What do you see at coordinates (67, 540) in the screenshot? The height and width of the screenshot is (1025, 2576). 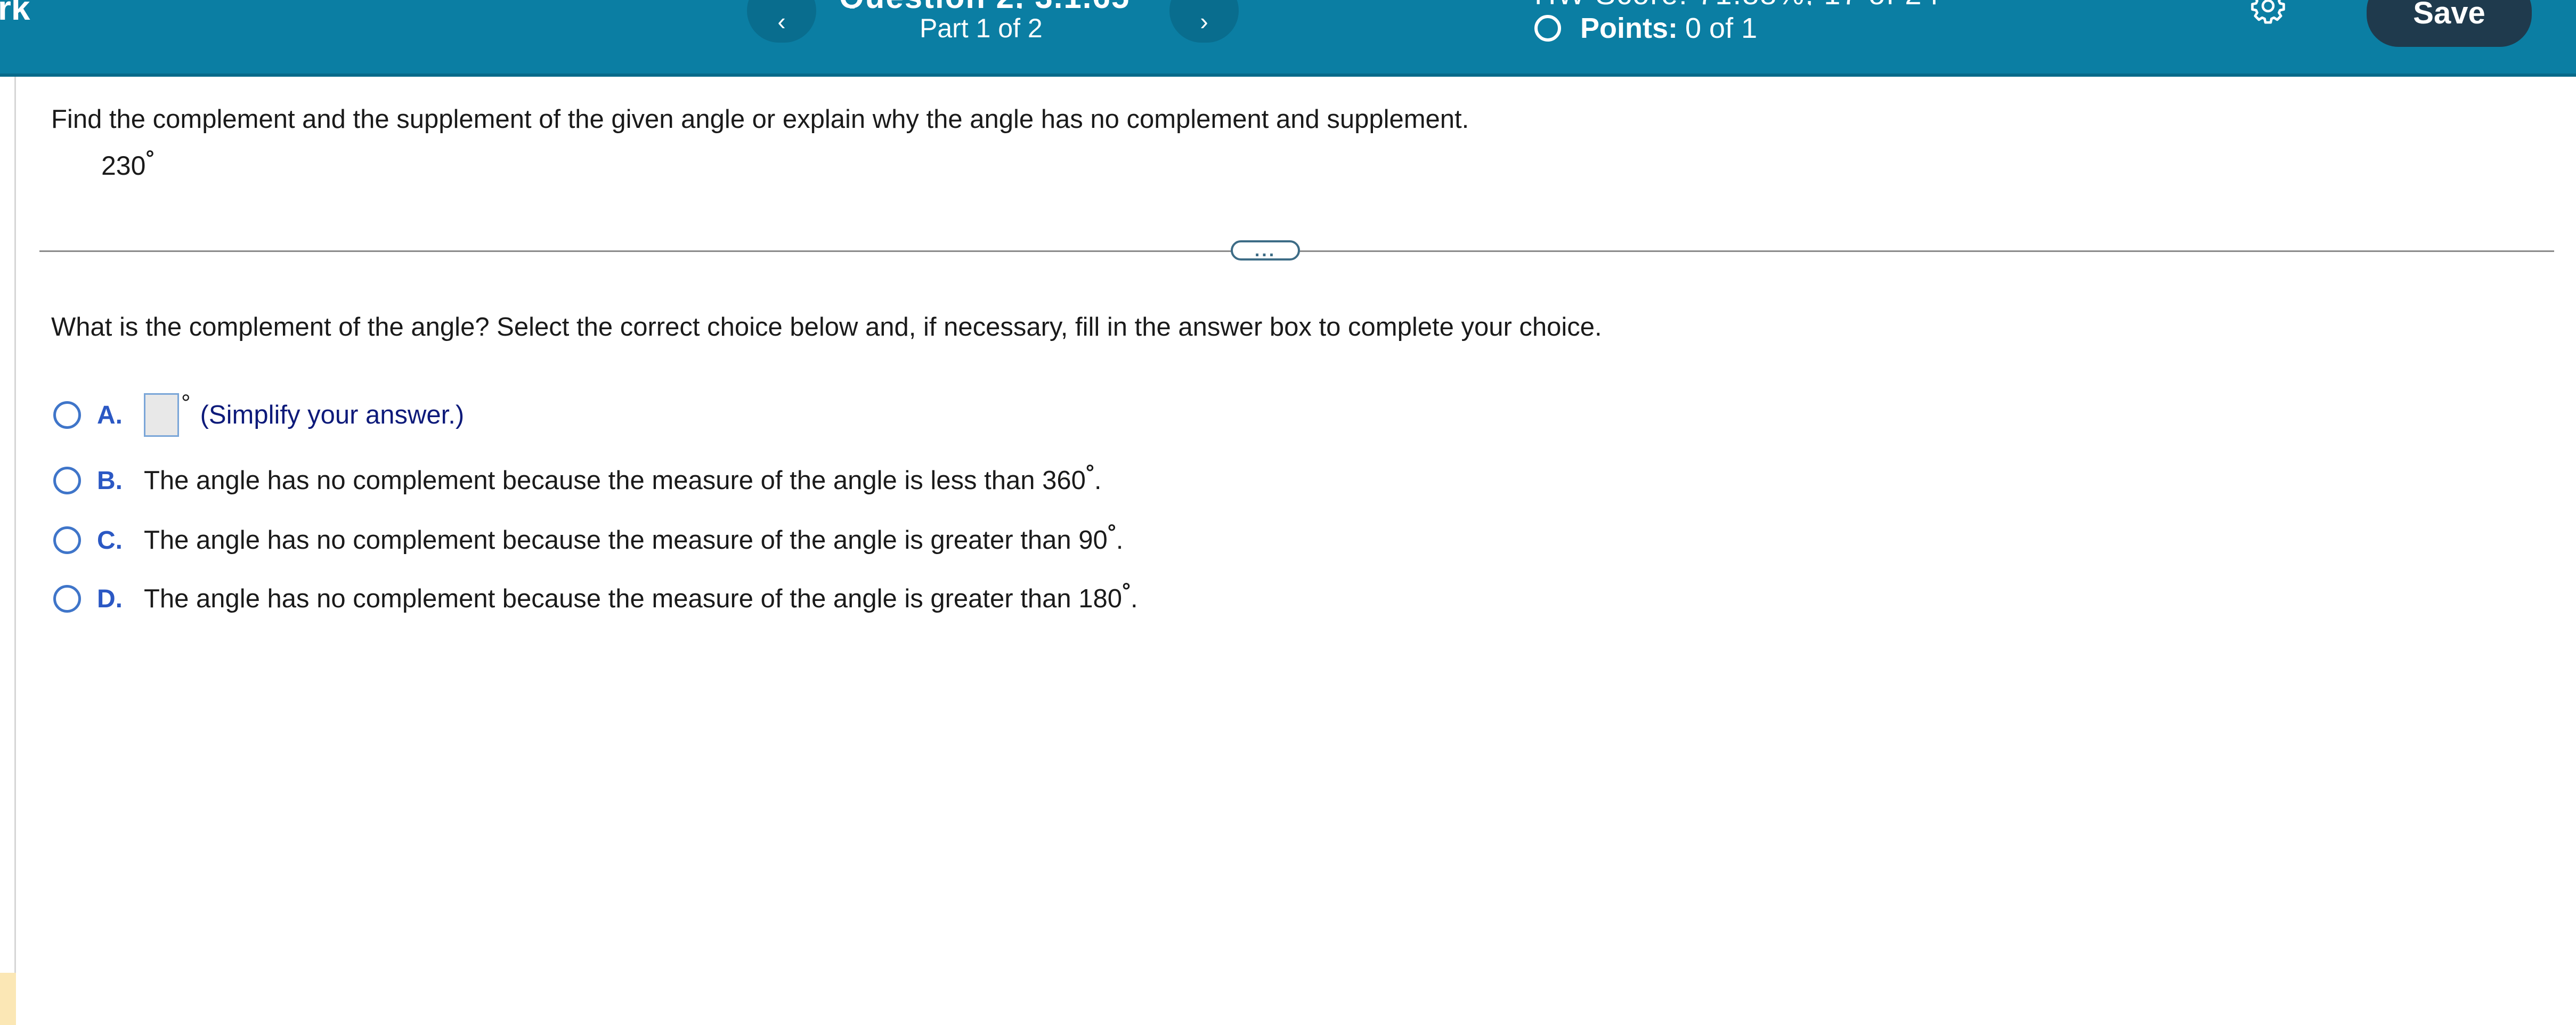 I see `radio-button-c` at bounding box center [67, 540].